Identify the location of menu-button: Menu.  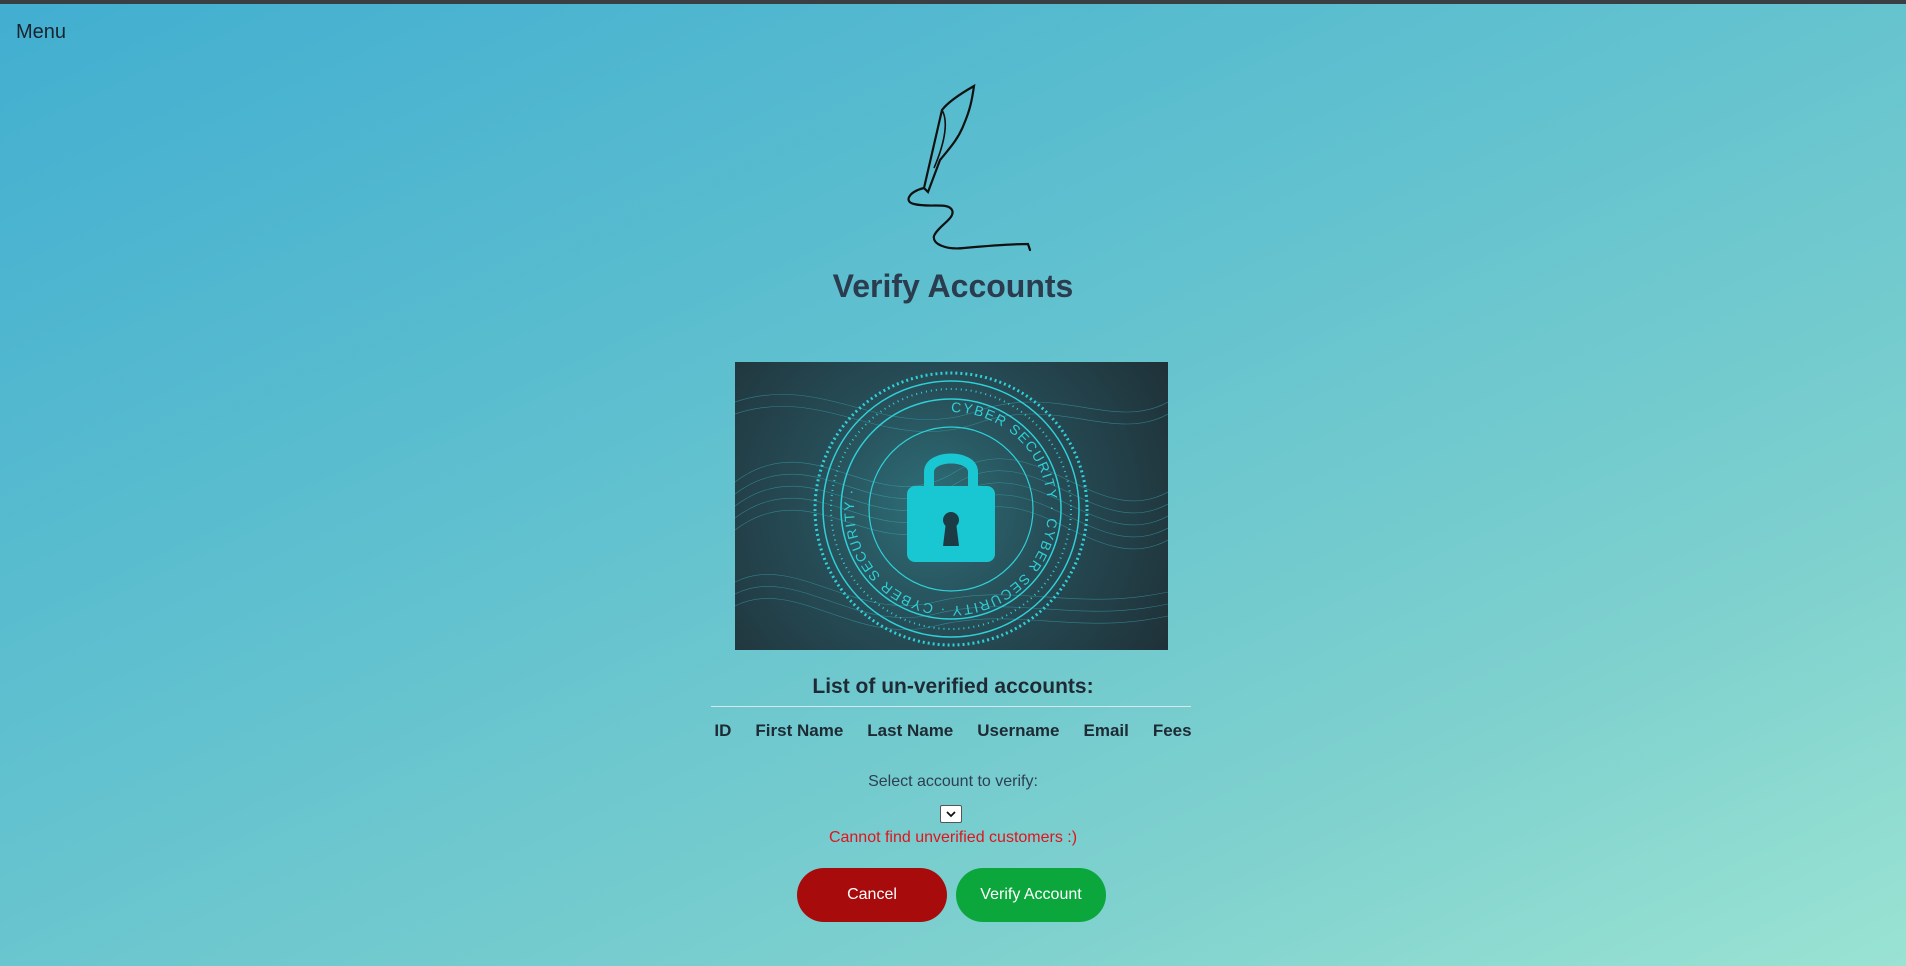
(41, 32).